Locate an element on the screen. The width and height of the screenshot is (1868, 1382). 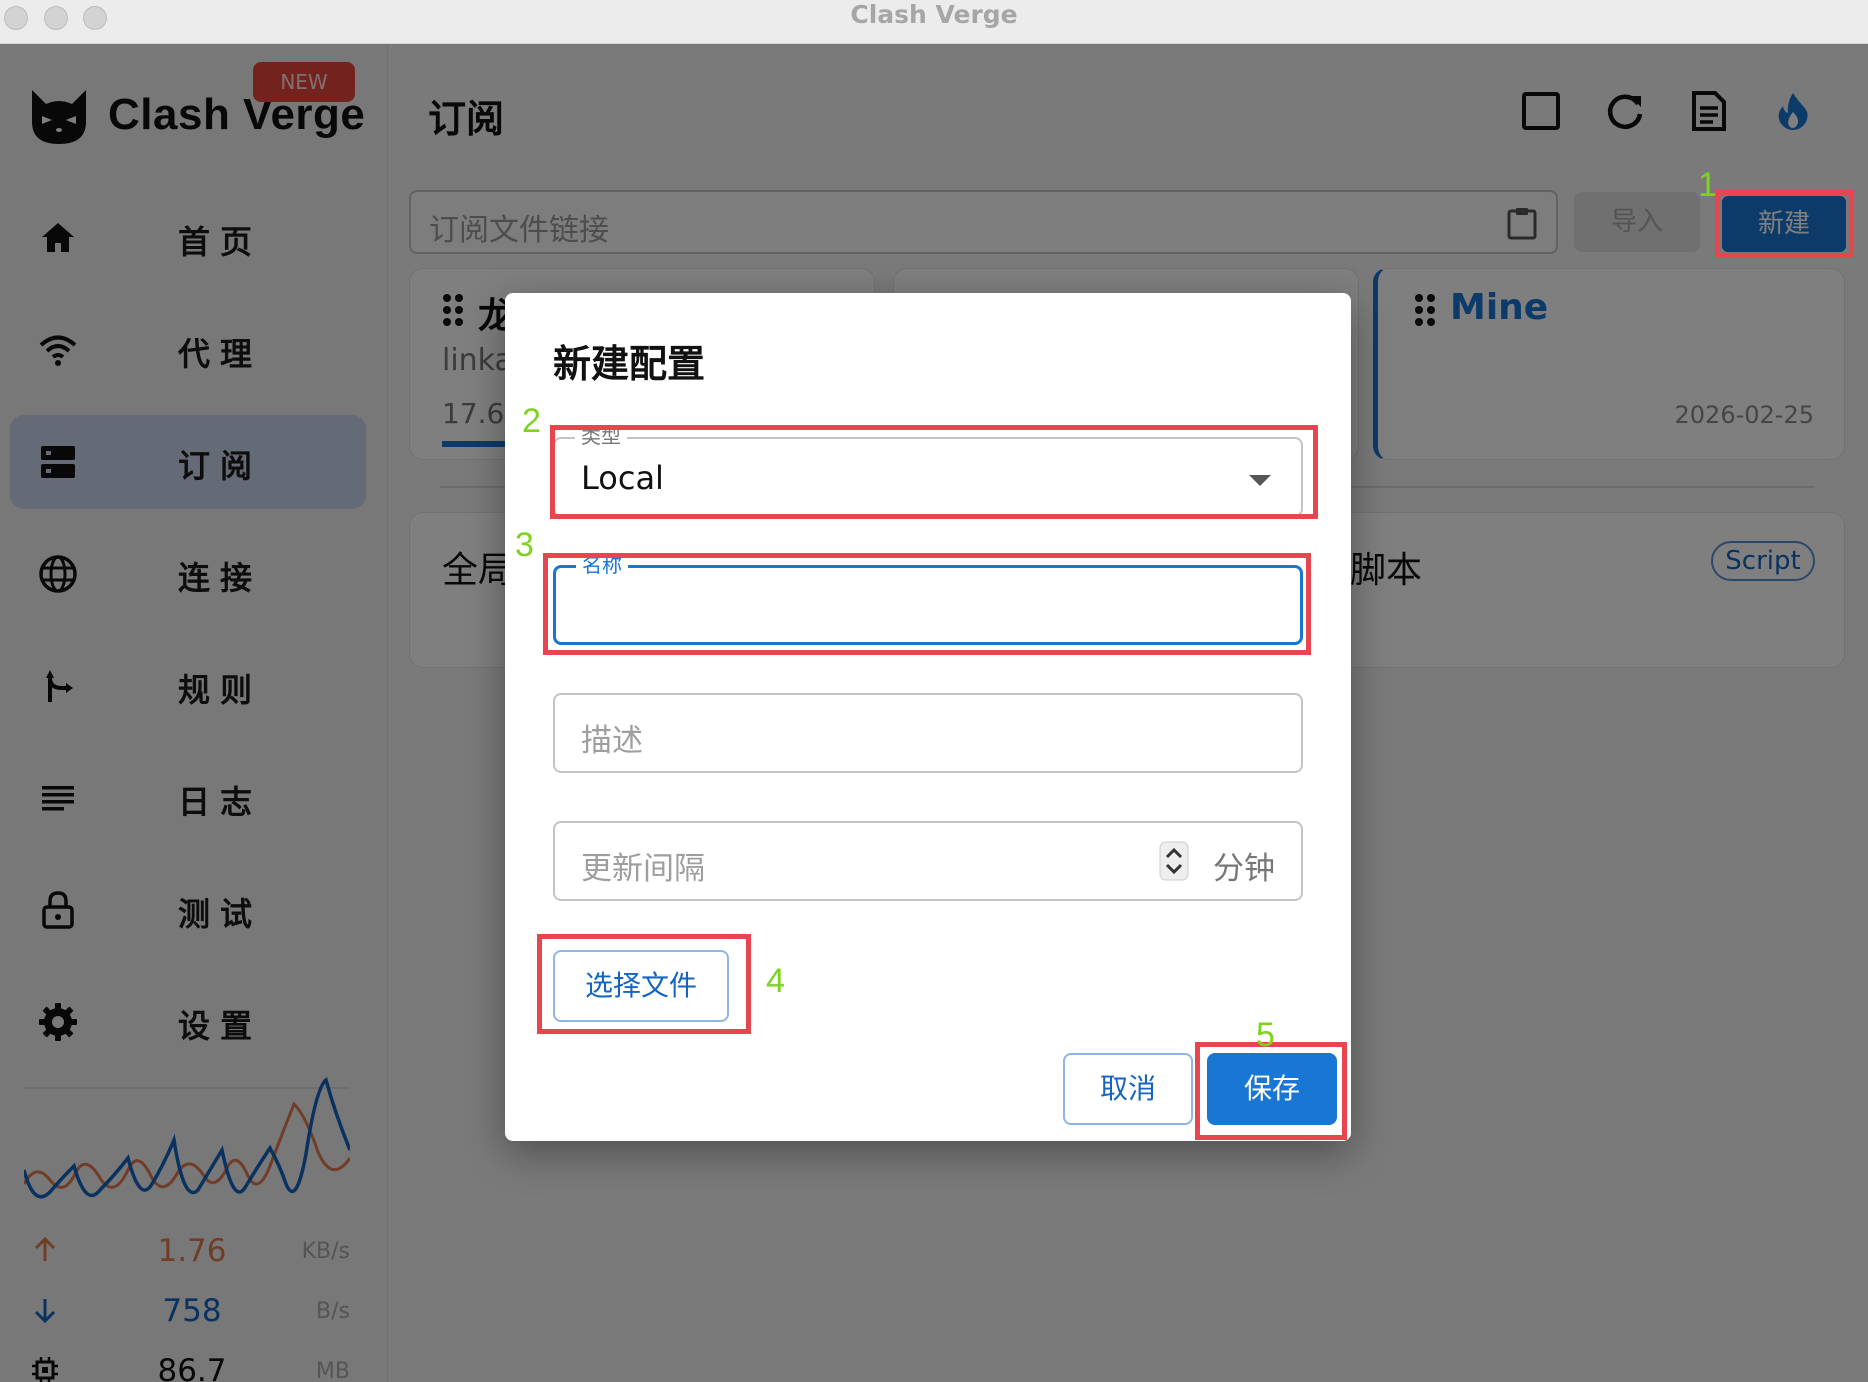
description-placeholder: 描述 is located at coordinates (612, 741).